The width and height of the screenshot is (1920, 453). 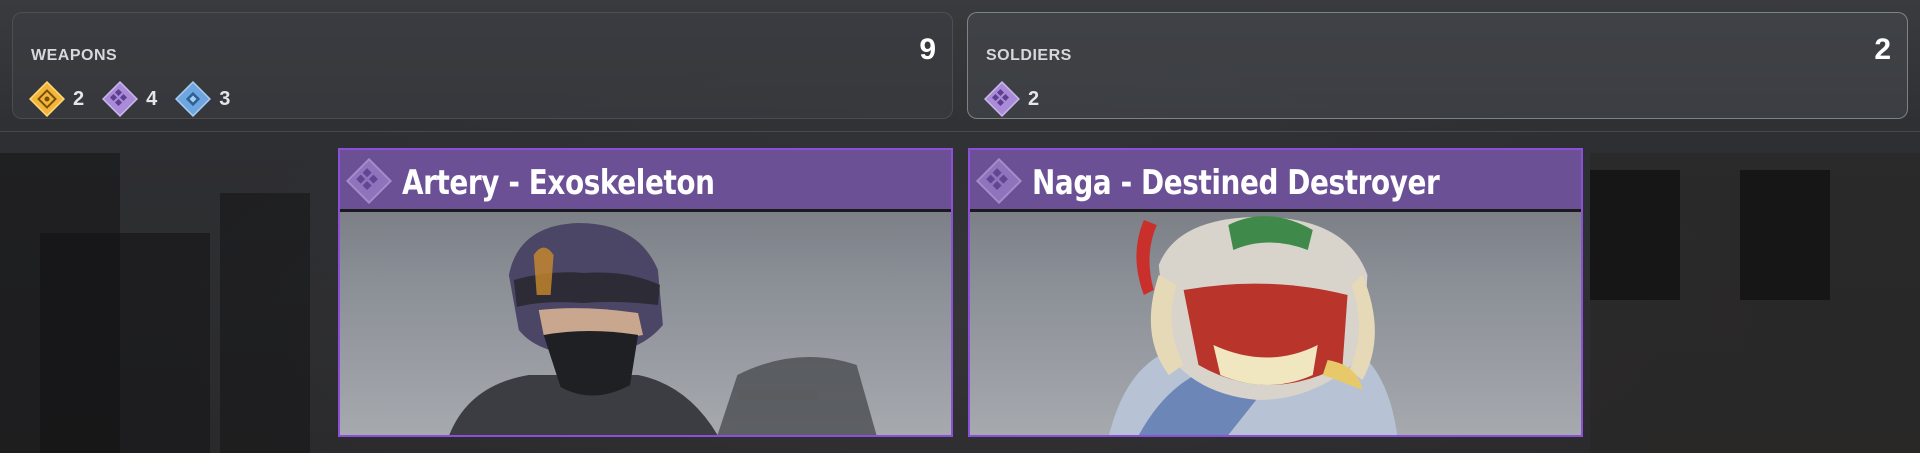 What do you see at coordinates (1034, 98) in the screenshot?
I see `soldiers-count-purple-value: 2` at bounding box center [1034, 98].